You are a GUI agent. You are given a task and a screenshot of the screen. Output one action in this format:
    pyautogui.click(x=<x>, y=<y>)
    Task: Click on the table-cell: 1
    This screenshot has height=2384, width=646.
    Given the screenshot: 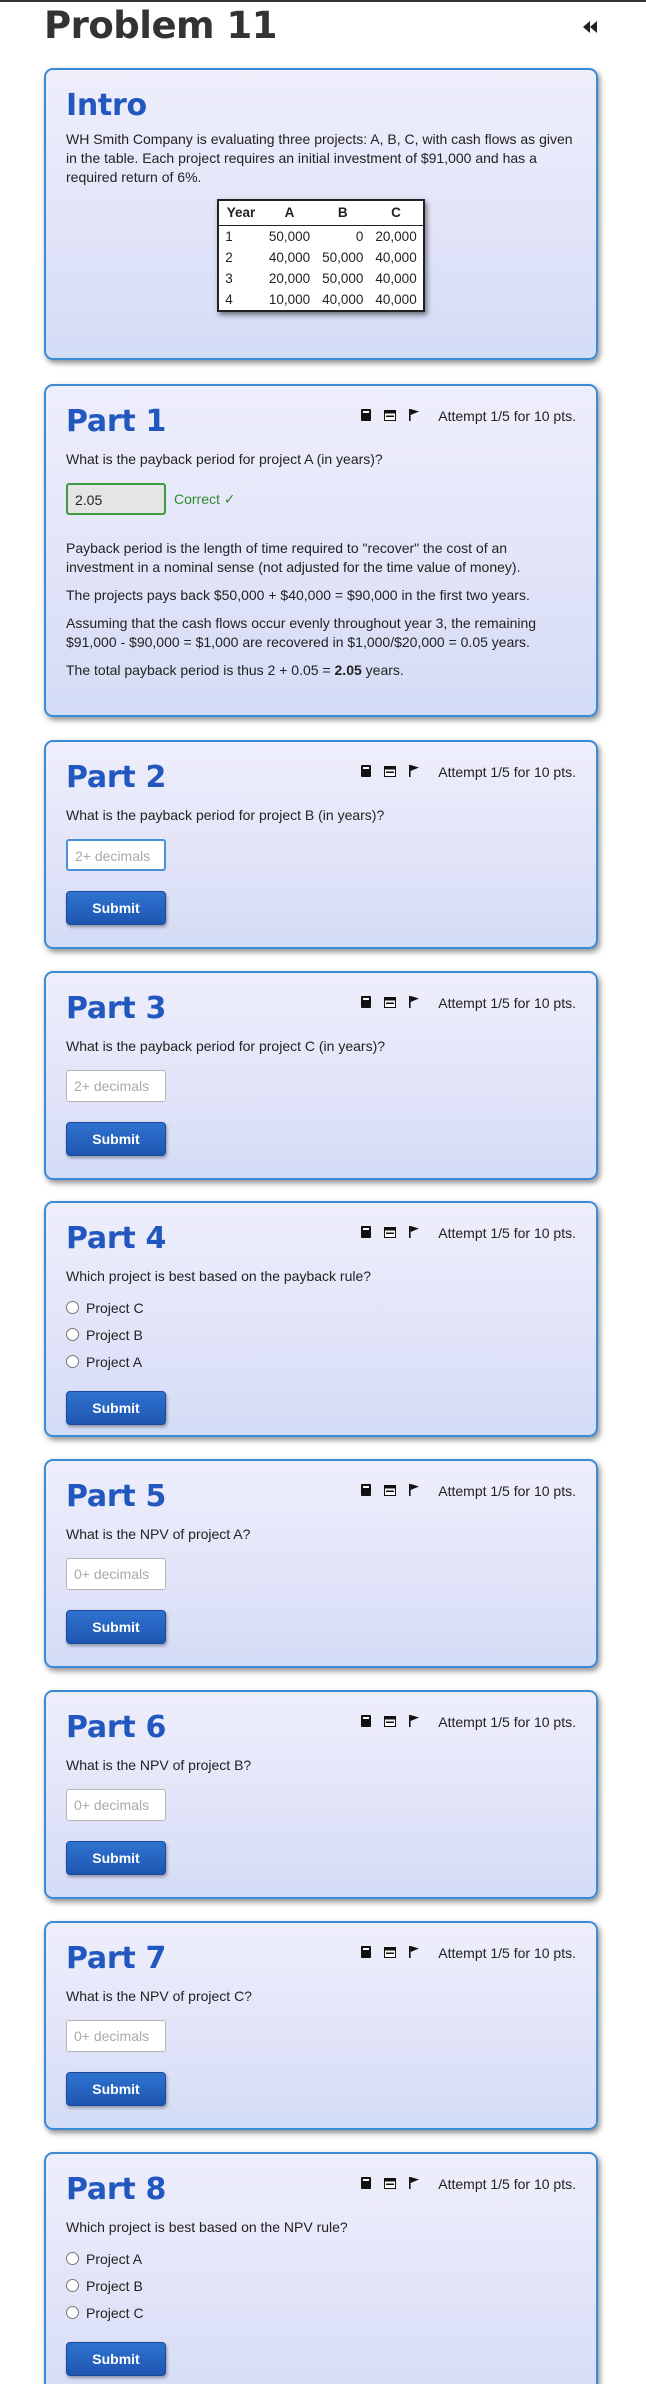 What is the action you would take?
    pyautogui.click(x=229, y=236)
    